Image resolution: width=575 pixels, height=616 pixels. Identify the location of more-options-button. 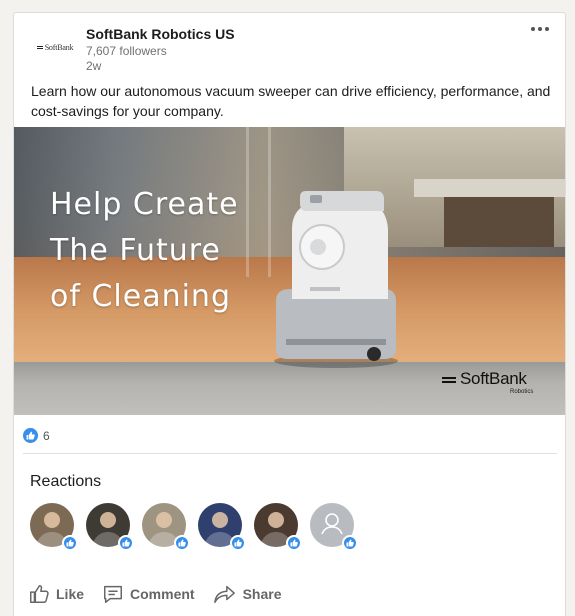
(540, 29).